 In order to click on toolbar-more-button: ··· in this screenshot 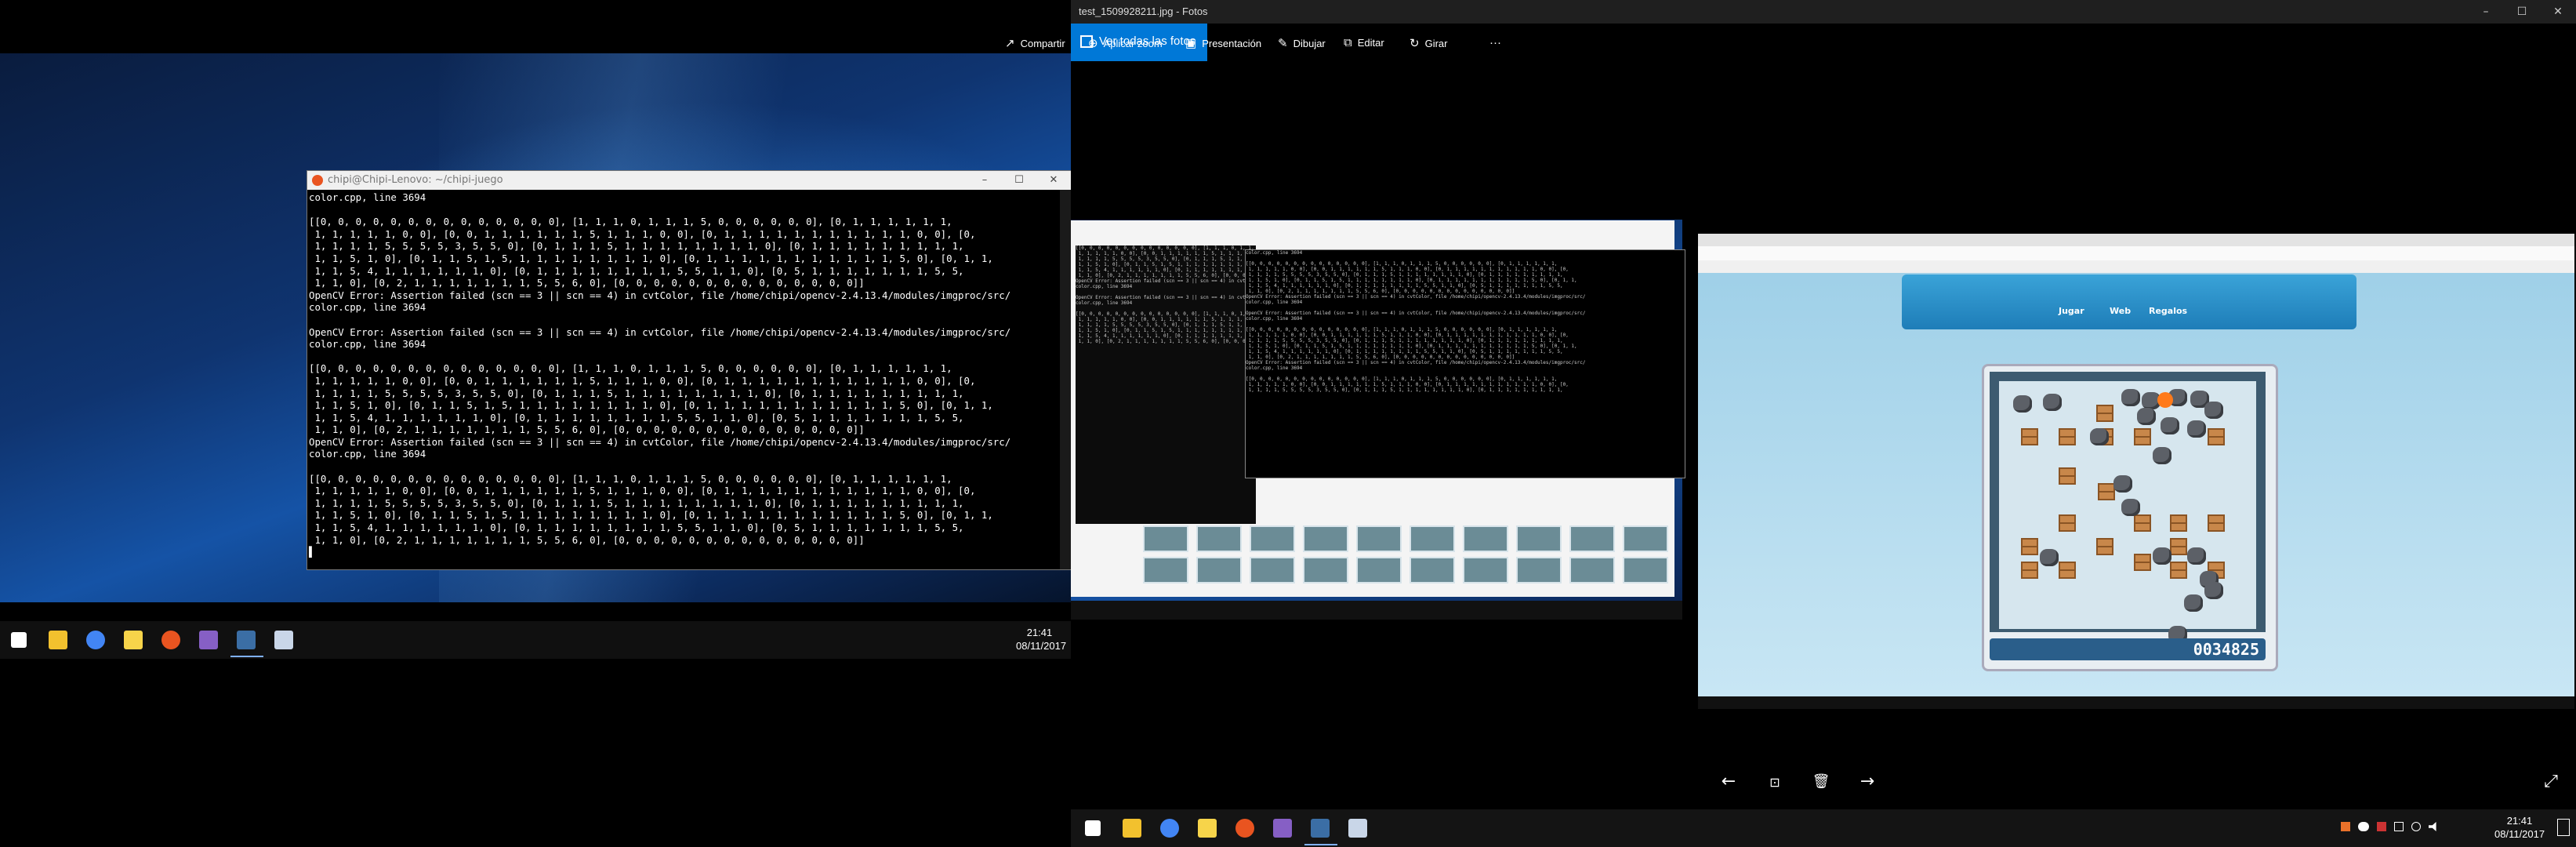, I will do `click(1495, 42)`.